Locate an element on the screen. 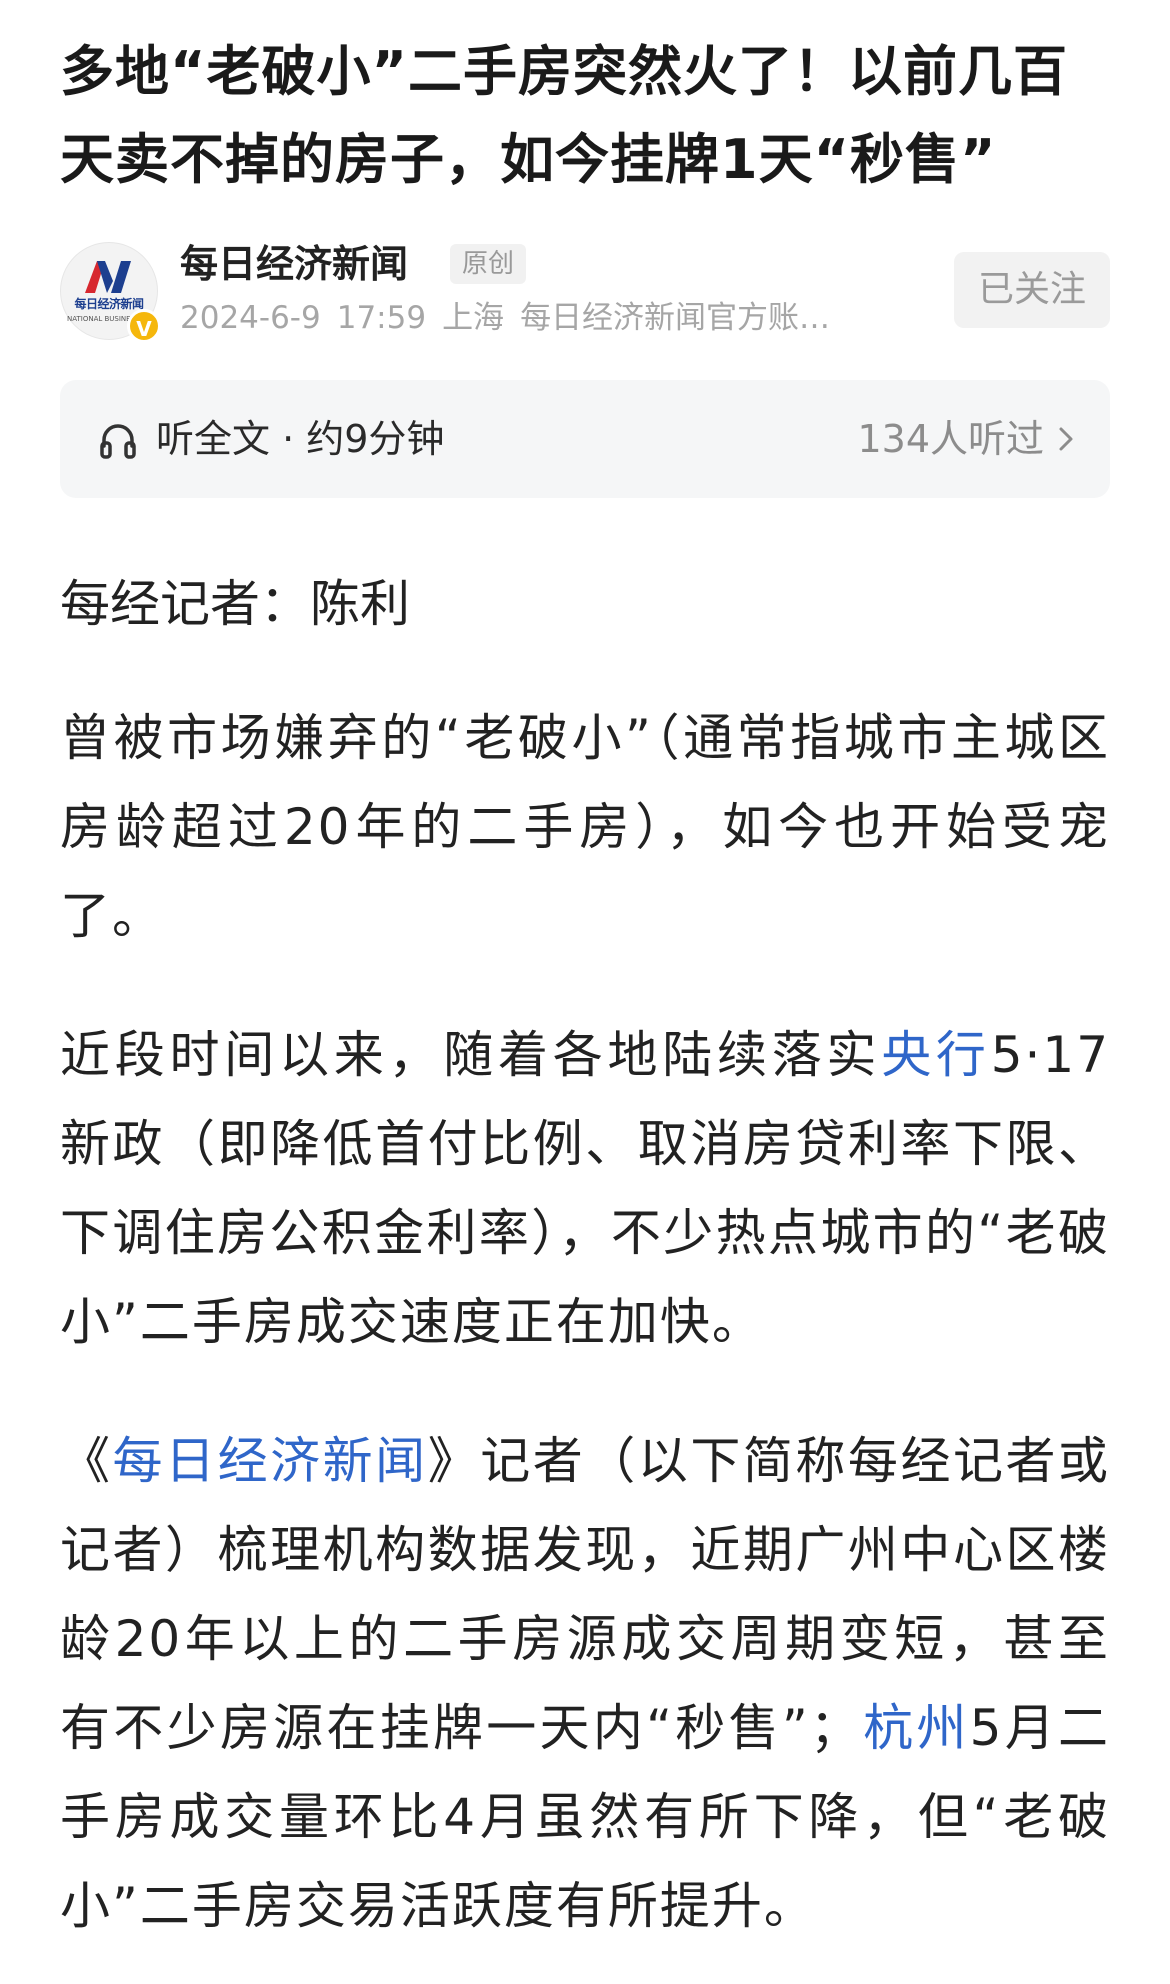 The width and height of the screenshot is (1170, 1984). newspaper-logo-icon is located at coordinates (108, 277).